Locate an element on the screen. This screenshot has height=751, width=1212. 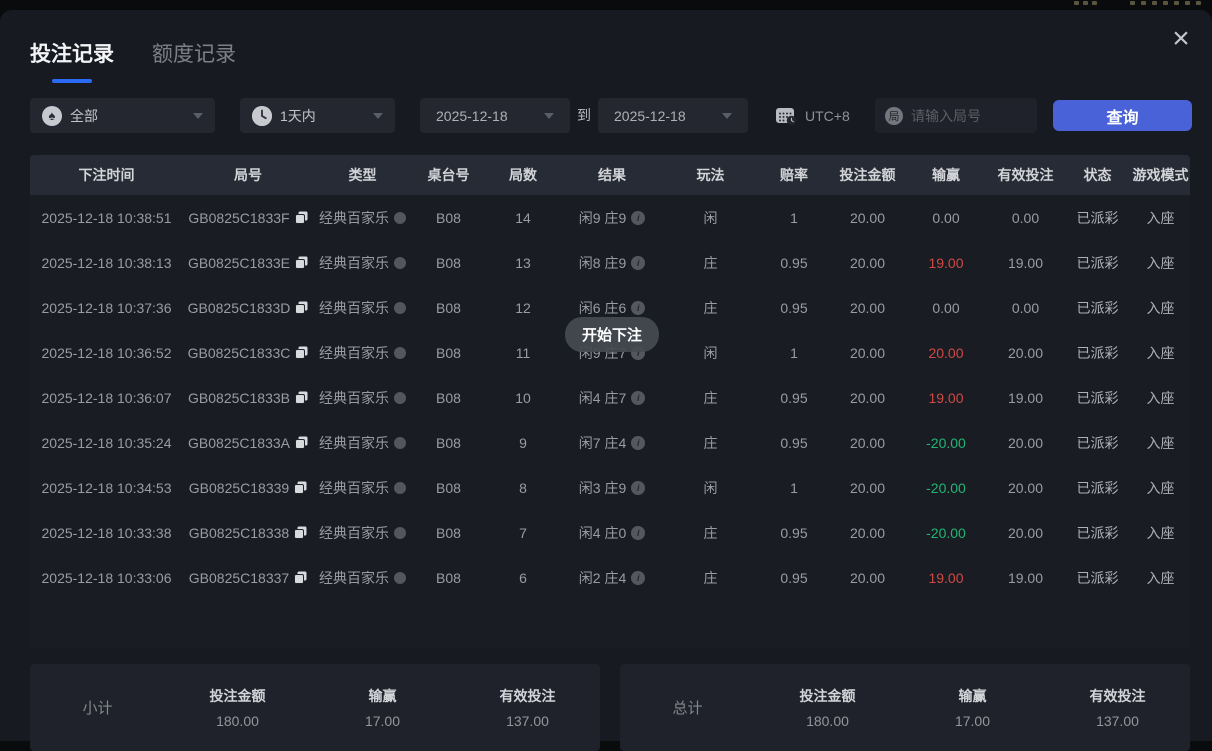
result-text: 闲8 庄9 is located at coordinates (602, 262).